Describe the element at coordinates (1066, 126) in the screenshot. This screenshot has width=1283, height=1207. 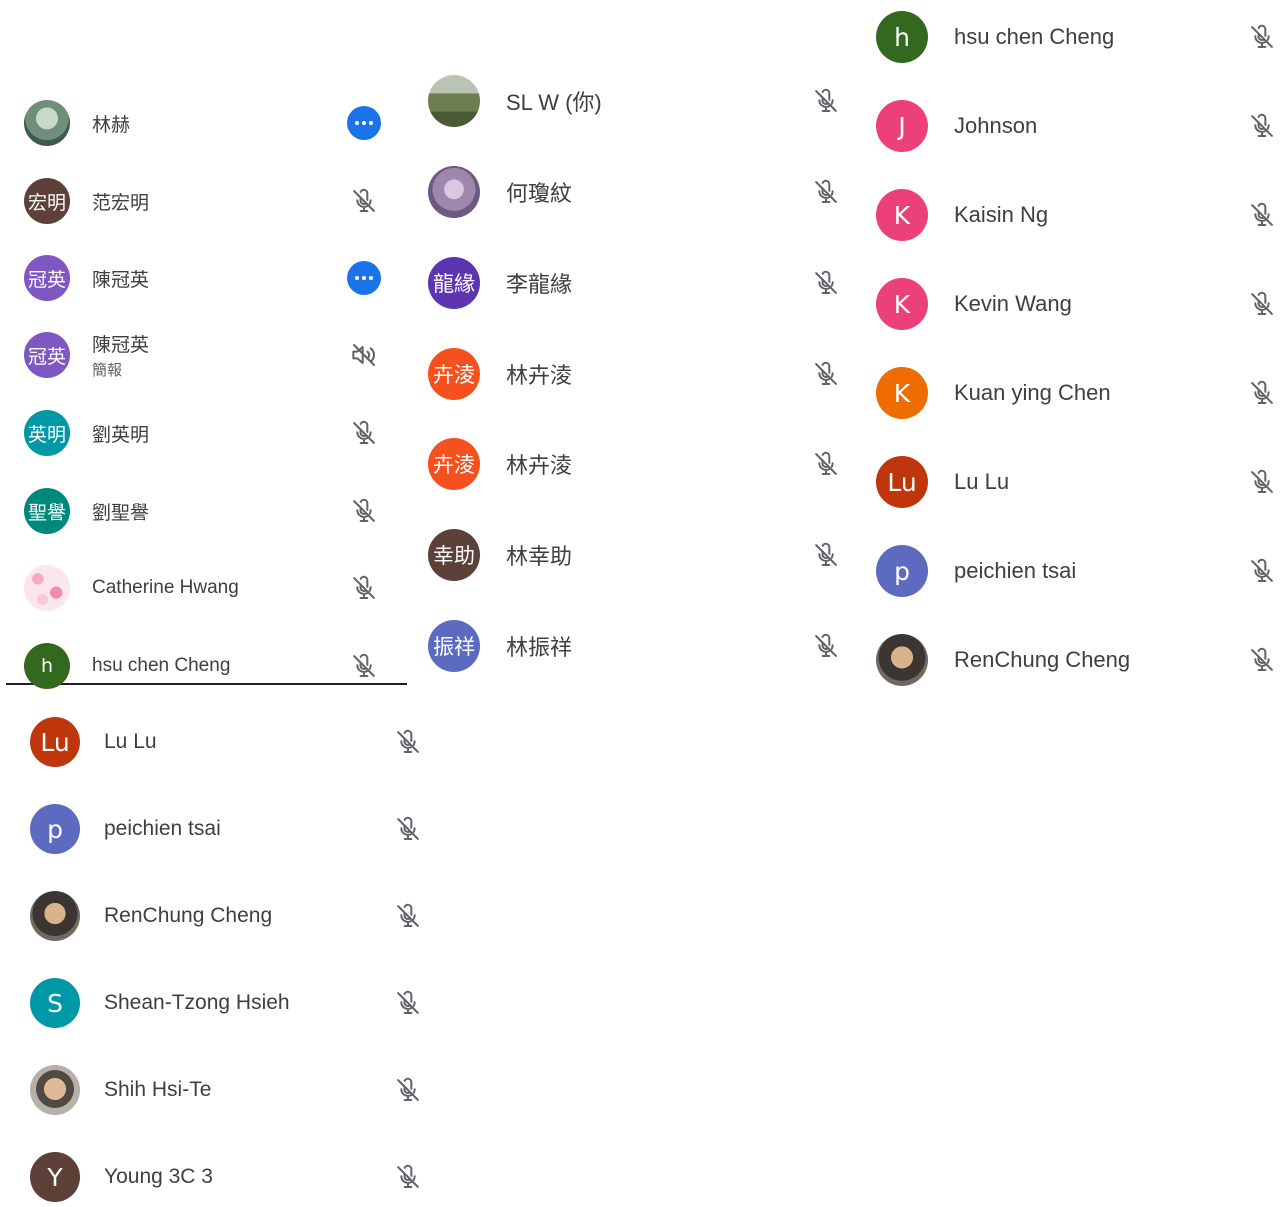
I see `participant-row: J Johnson` at that location.